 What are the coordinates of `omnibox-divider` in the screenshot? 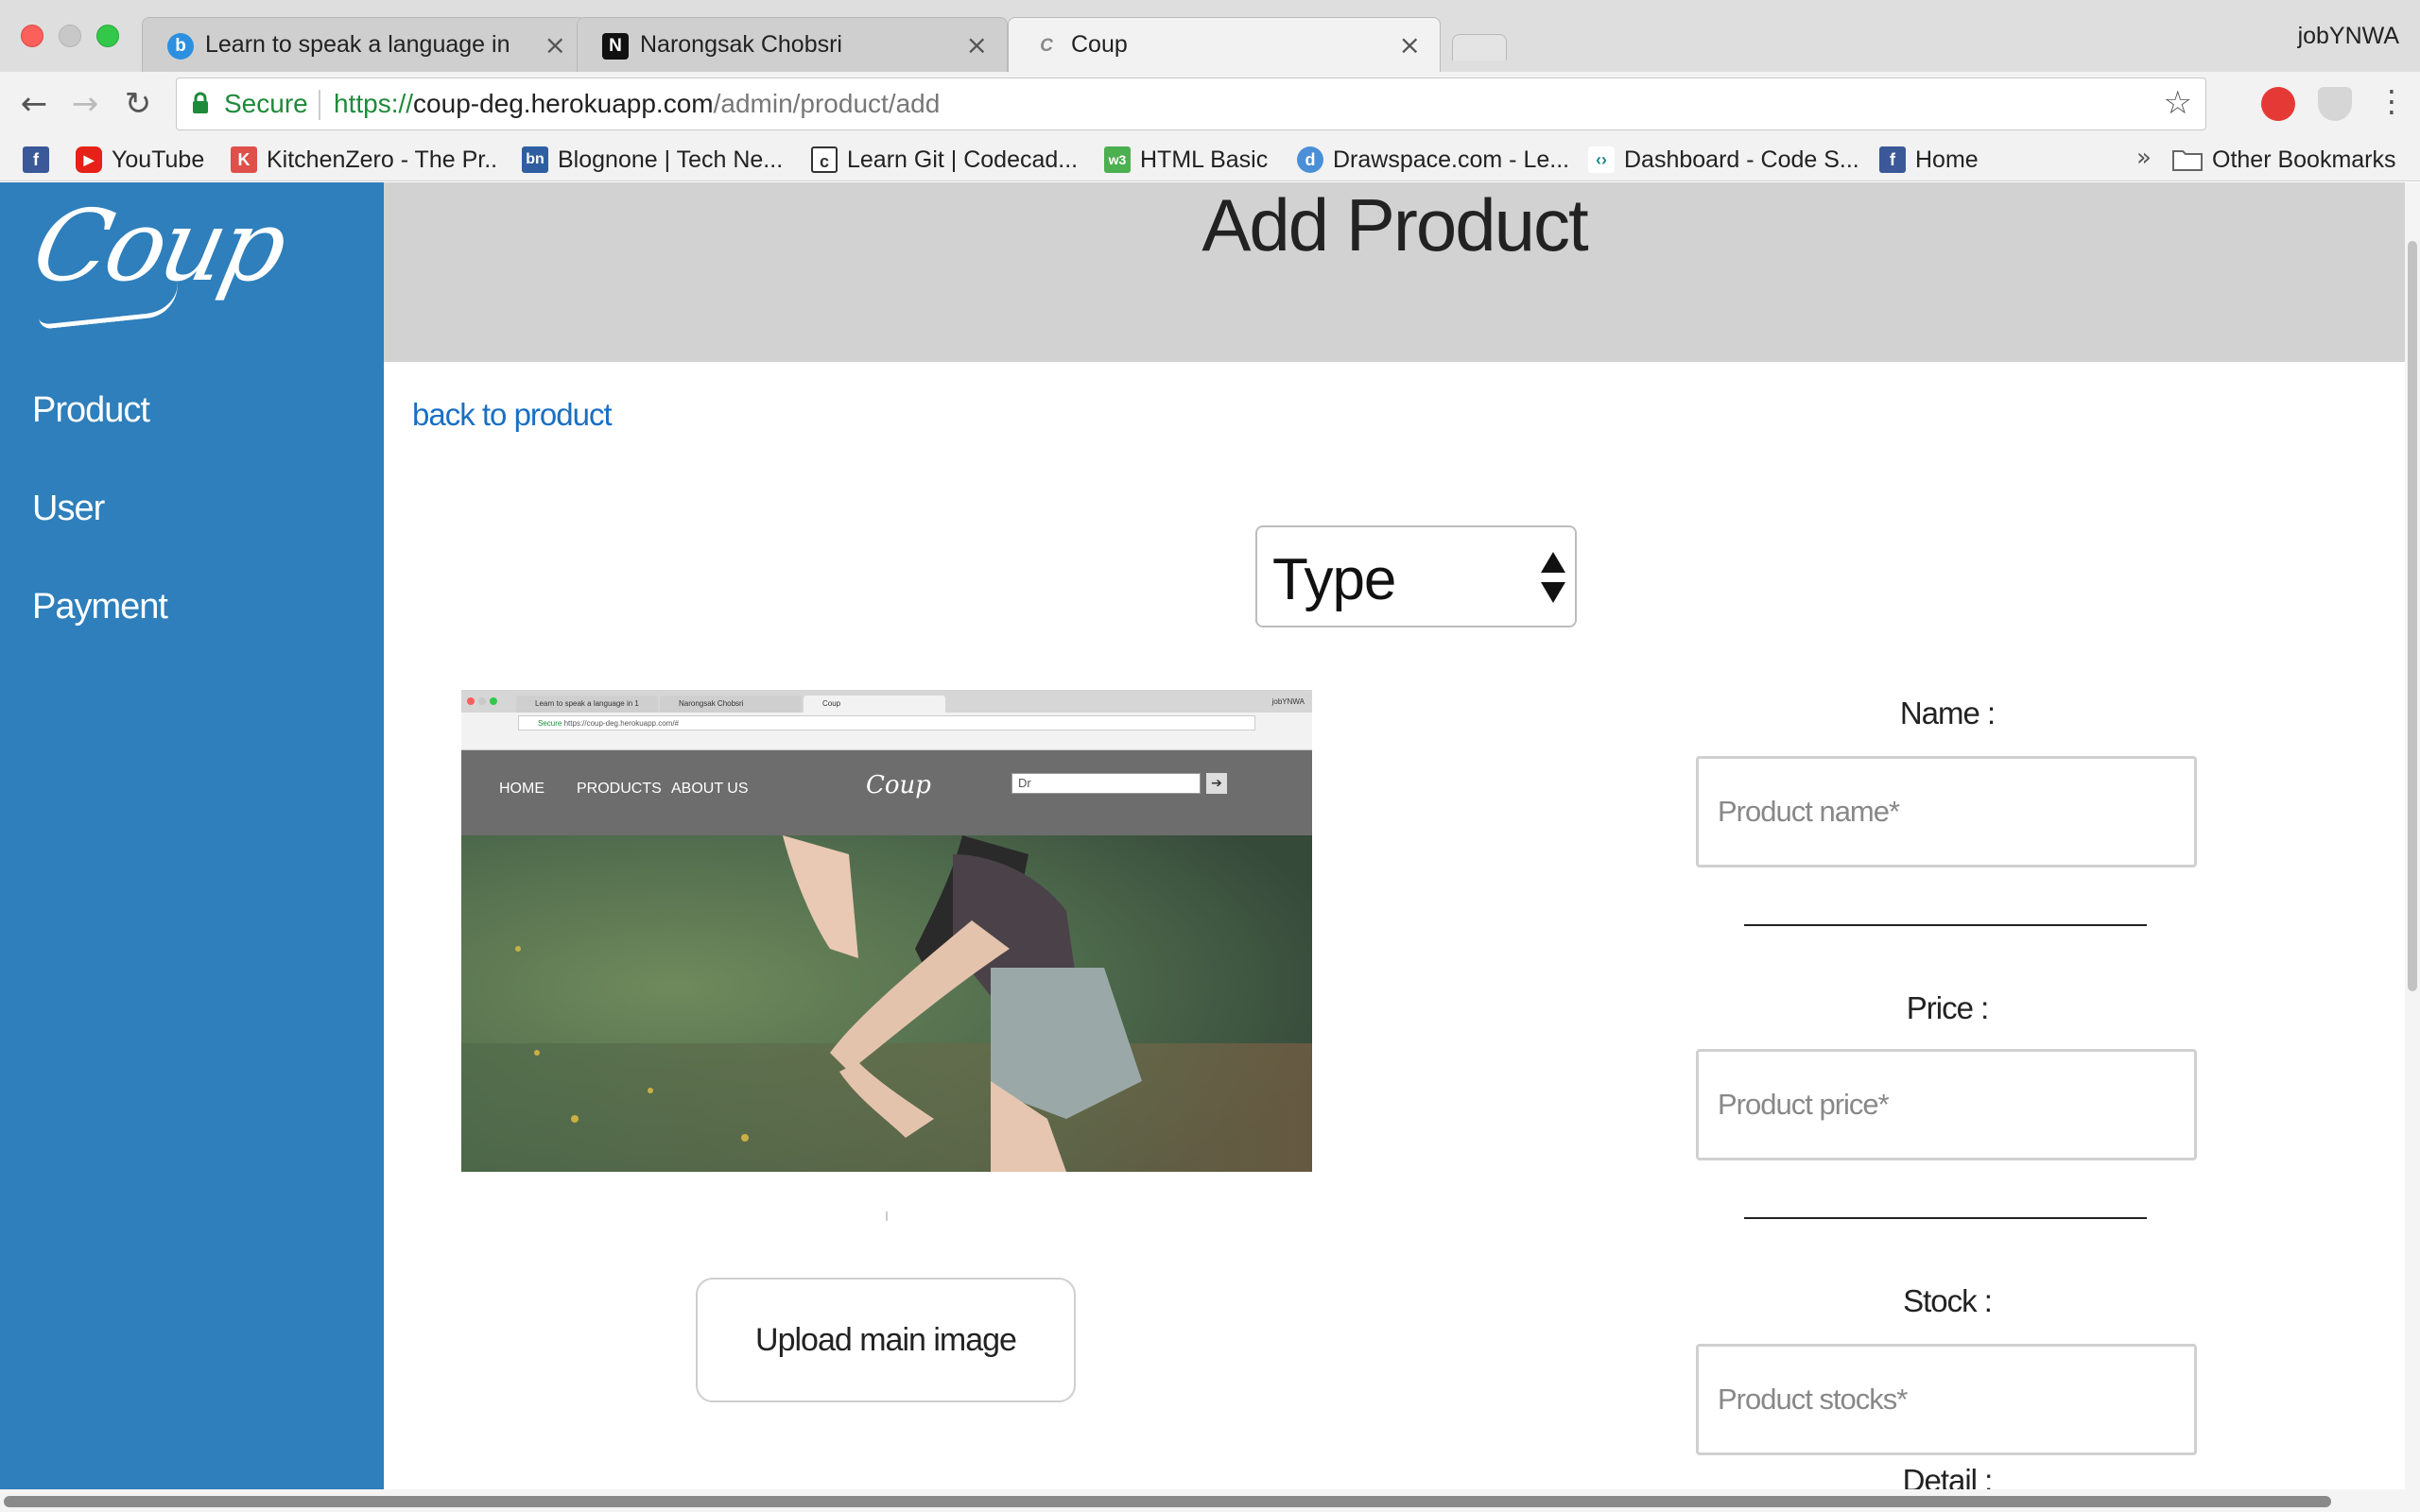 It's located at (319, 105).